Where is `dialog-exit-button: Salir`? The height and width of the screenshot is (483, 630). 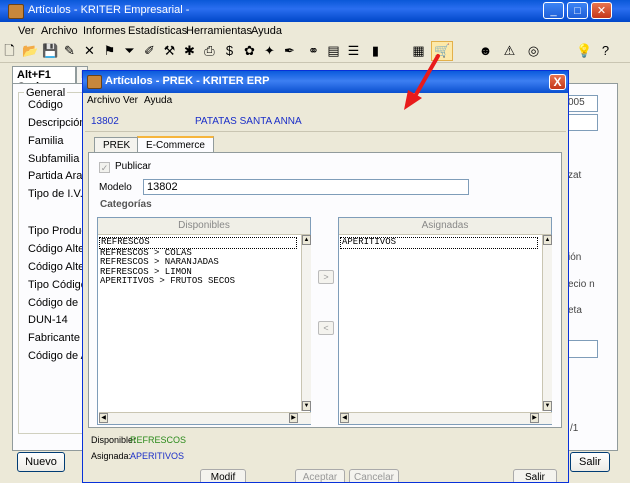 dialog-exit-button: Salir is located at coordinates (535, 475).